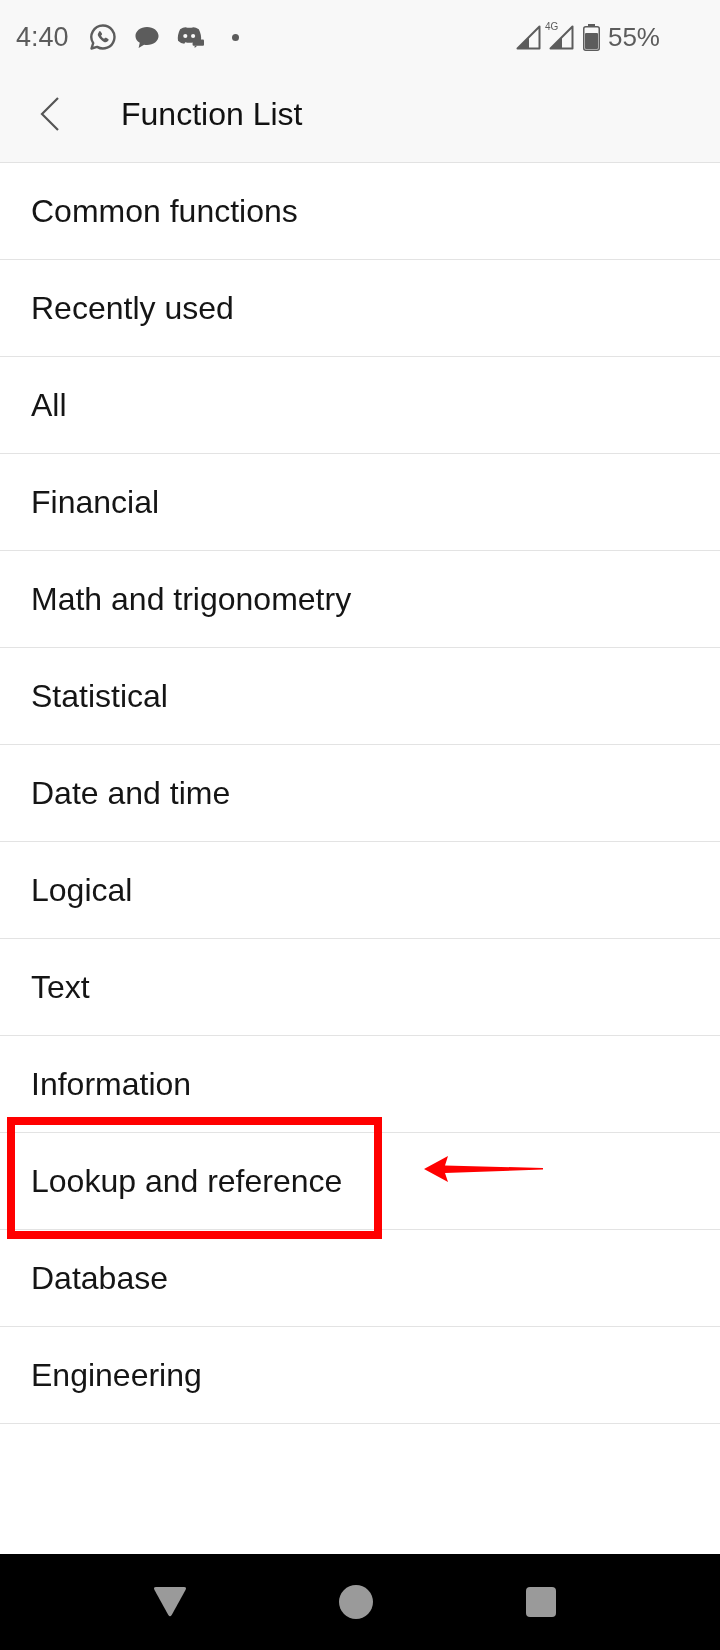 The height and width of the screenshot is (1650, 720). Describe the element at coordinates (360, 1084) in the screenshot. I see `function-category-item: Information` at that location.